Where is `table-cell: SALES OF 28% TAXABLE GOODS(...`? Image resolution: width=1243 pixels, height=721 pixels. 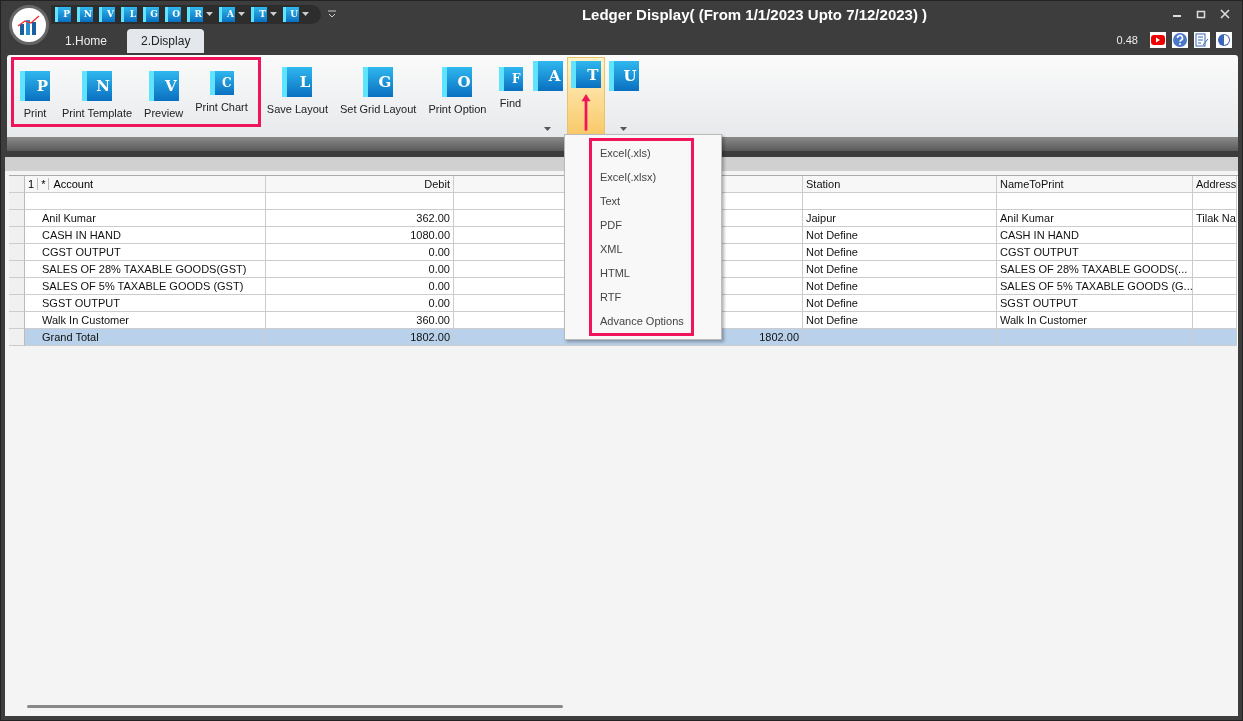
table-cell: SALES OF 28% TAXABLE GOODS(... is located at coordinates (1095, 269).